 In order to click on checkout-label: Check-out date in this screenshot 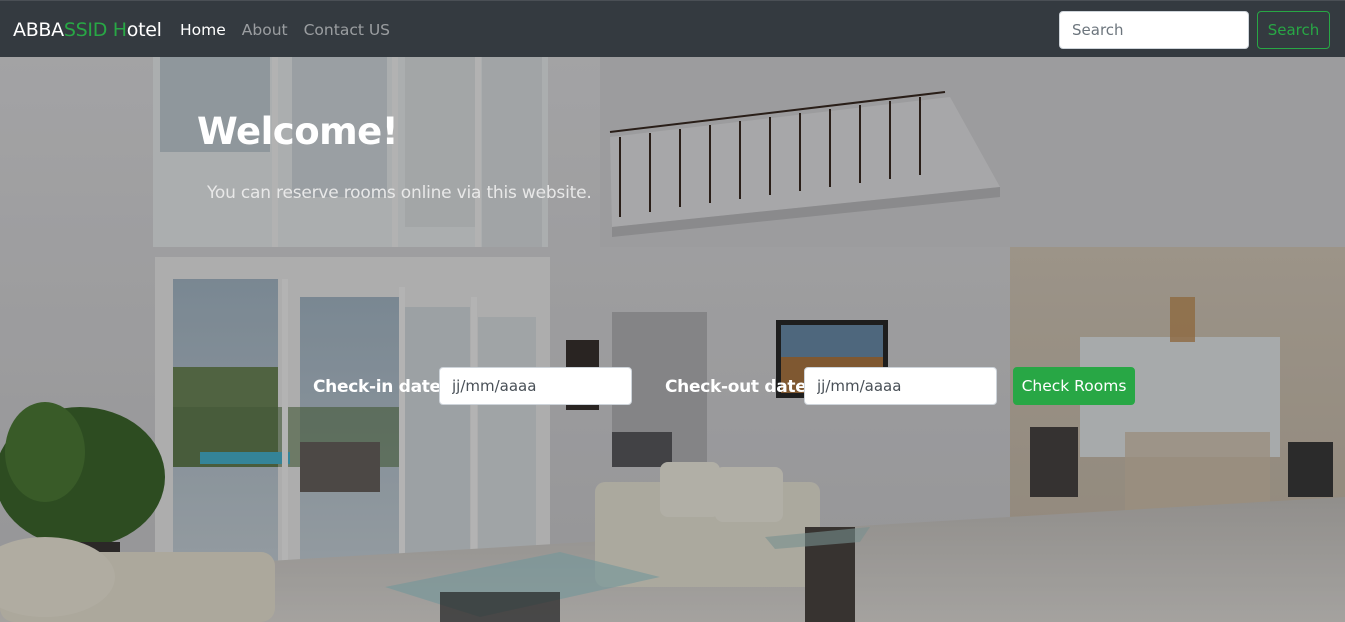, I will do `click(736, 387)`.